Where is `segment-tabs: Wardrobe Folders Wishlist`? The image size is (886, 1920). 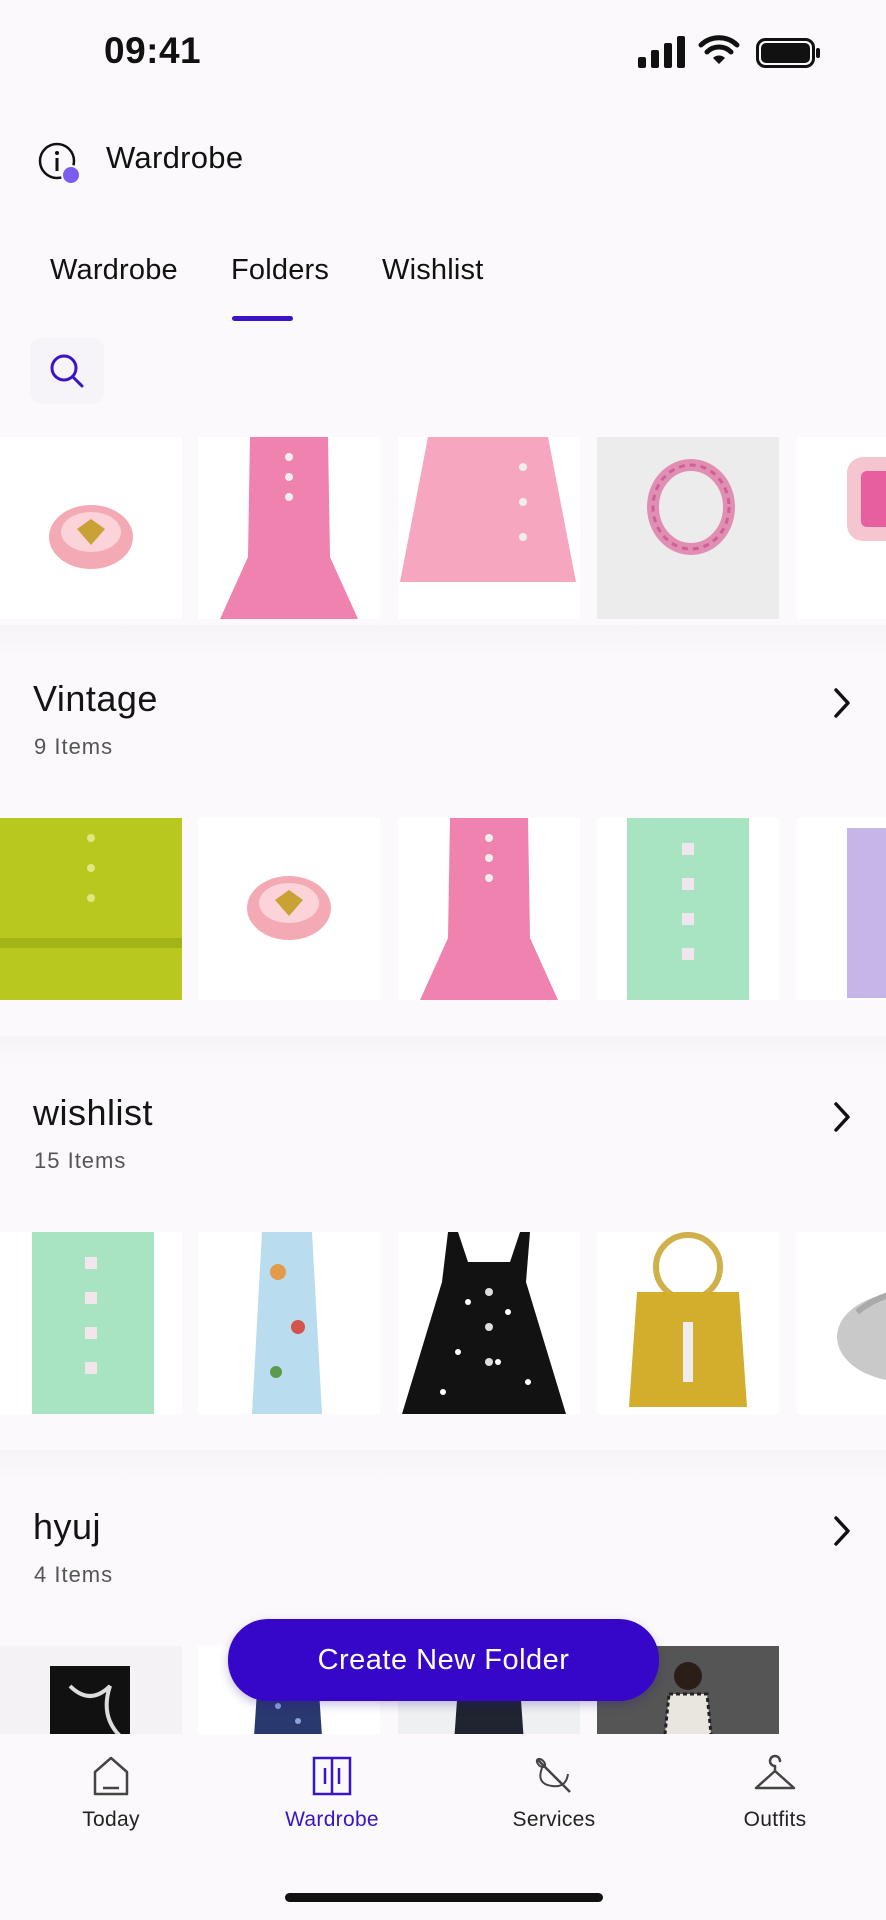
segment-tabs: Wardrobe Folders Wishlist is located at coordinates (443, 287).